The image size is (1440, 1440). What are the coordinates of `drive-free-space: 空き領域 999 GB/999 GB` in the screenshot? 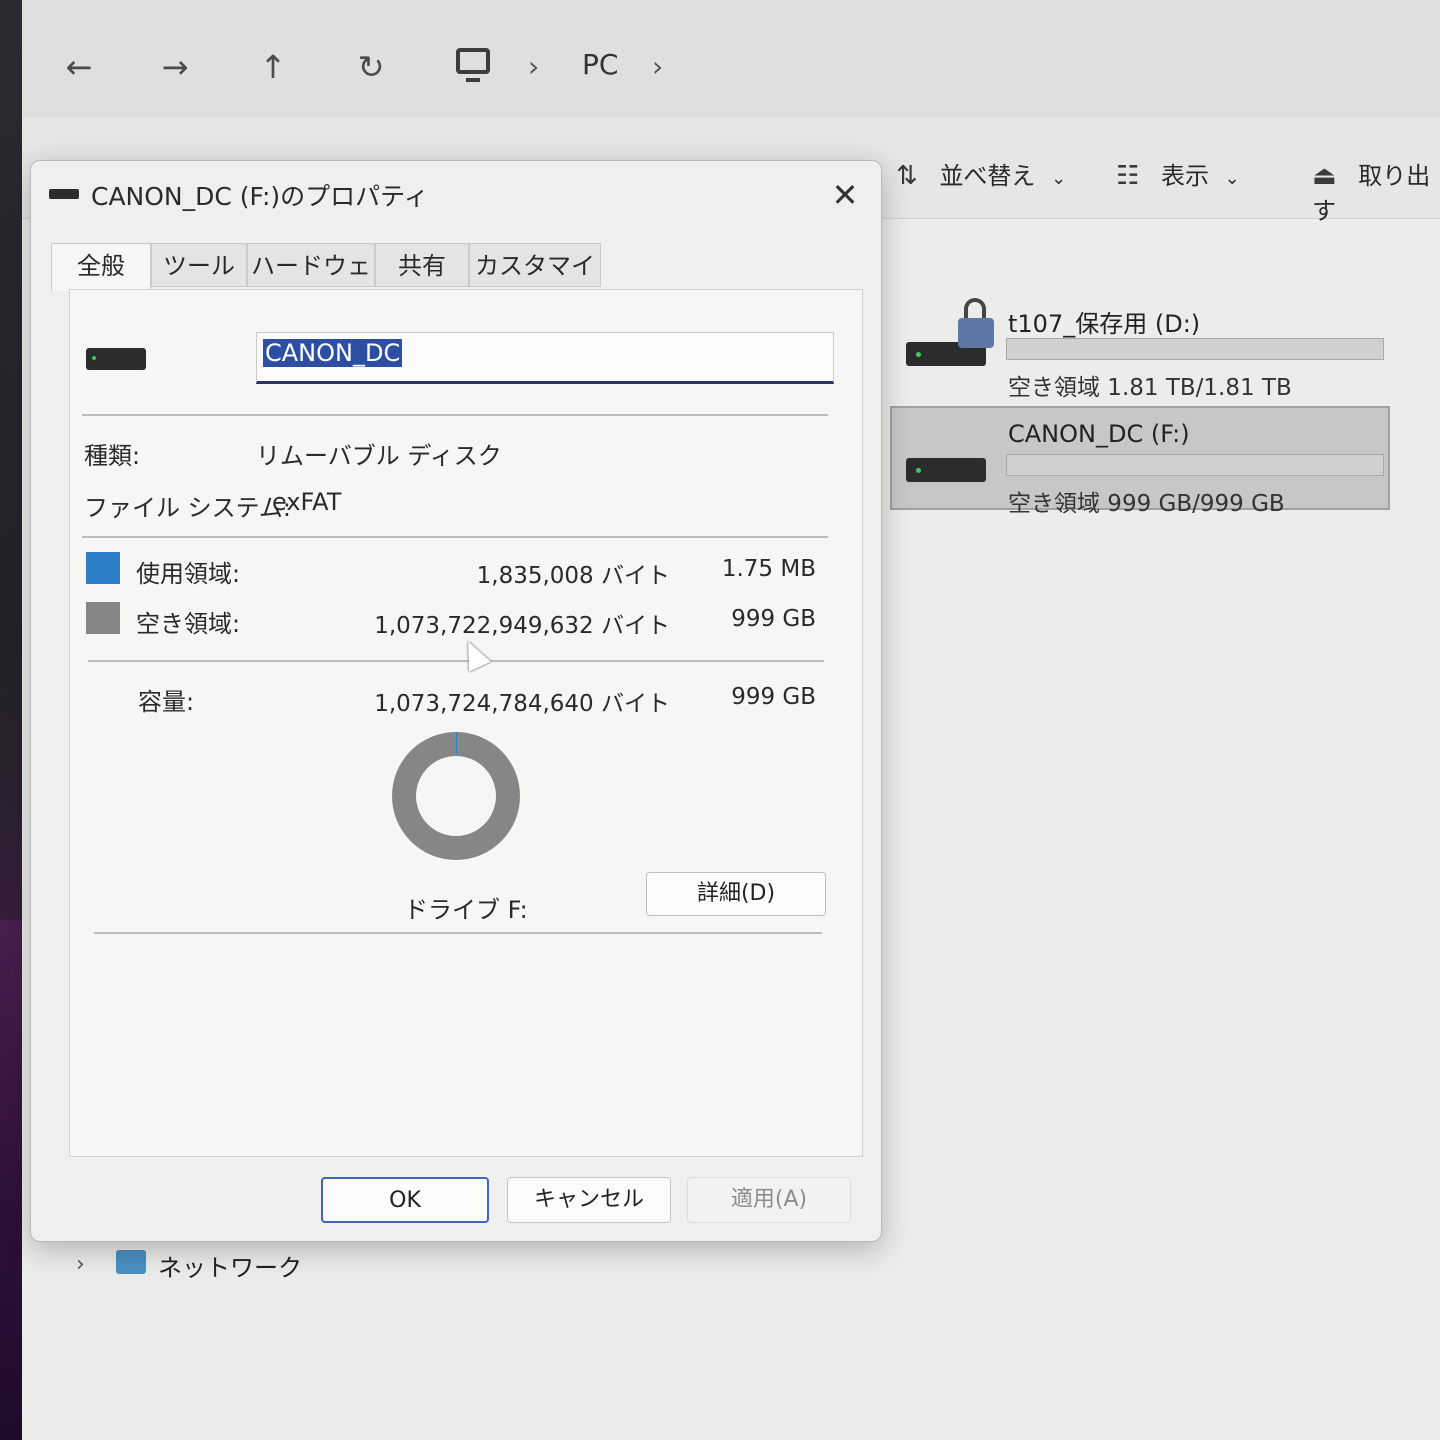 It's located at (1146, 504).